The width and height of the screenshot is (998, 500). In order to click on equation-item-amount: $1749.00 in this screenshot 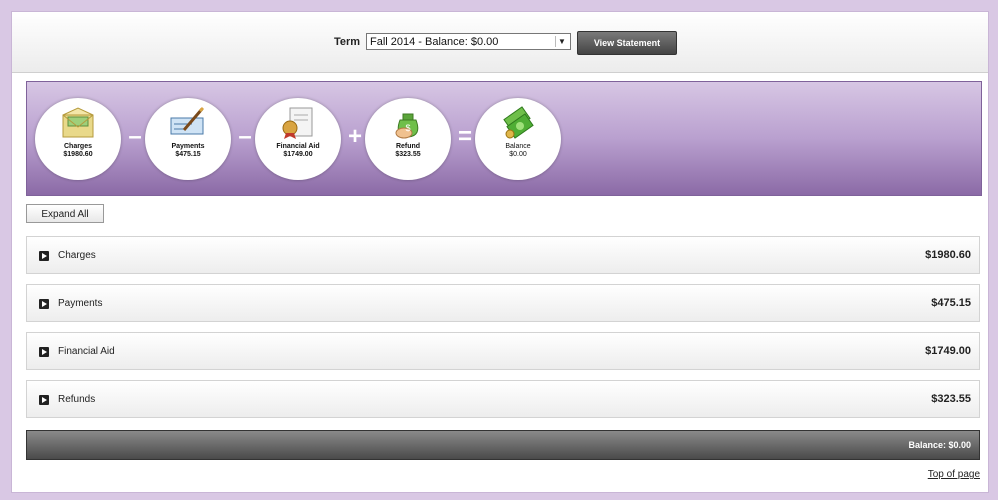, I will do `click(298, 154)`.